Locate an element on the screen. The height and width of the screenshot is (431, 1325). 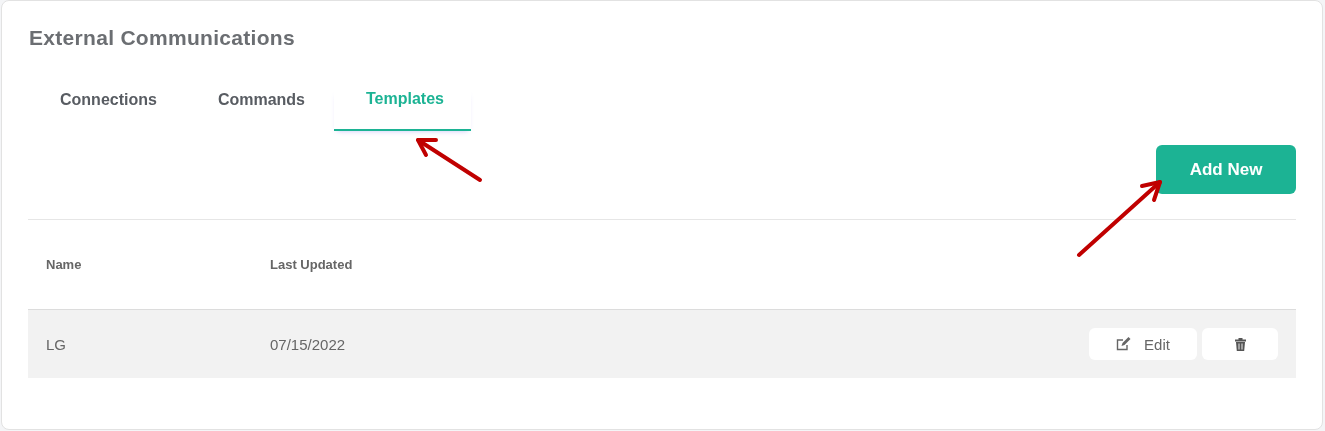
trash-icon is located at coordinates (1240, 344).